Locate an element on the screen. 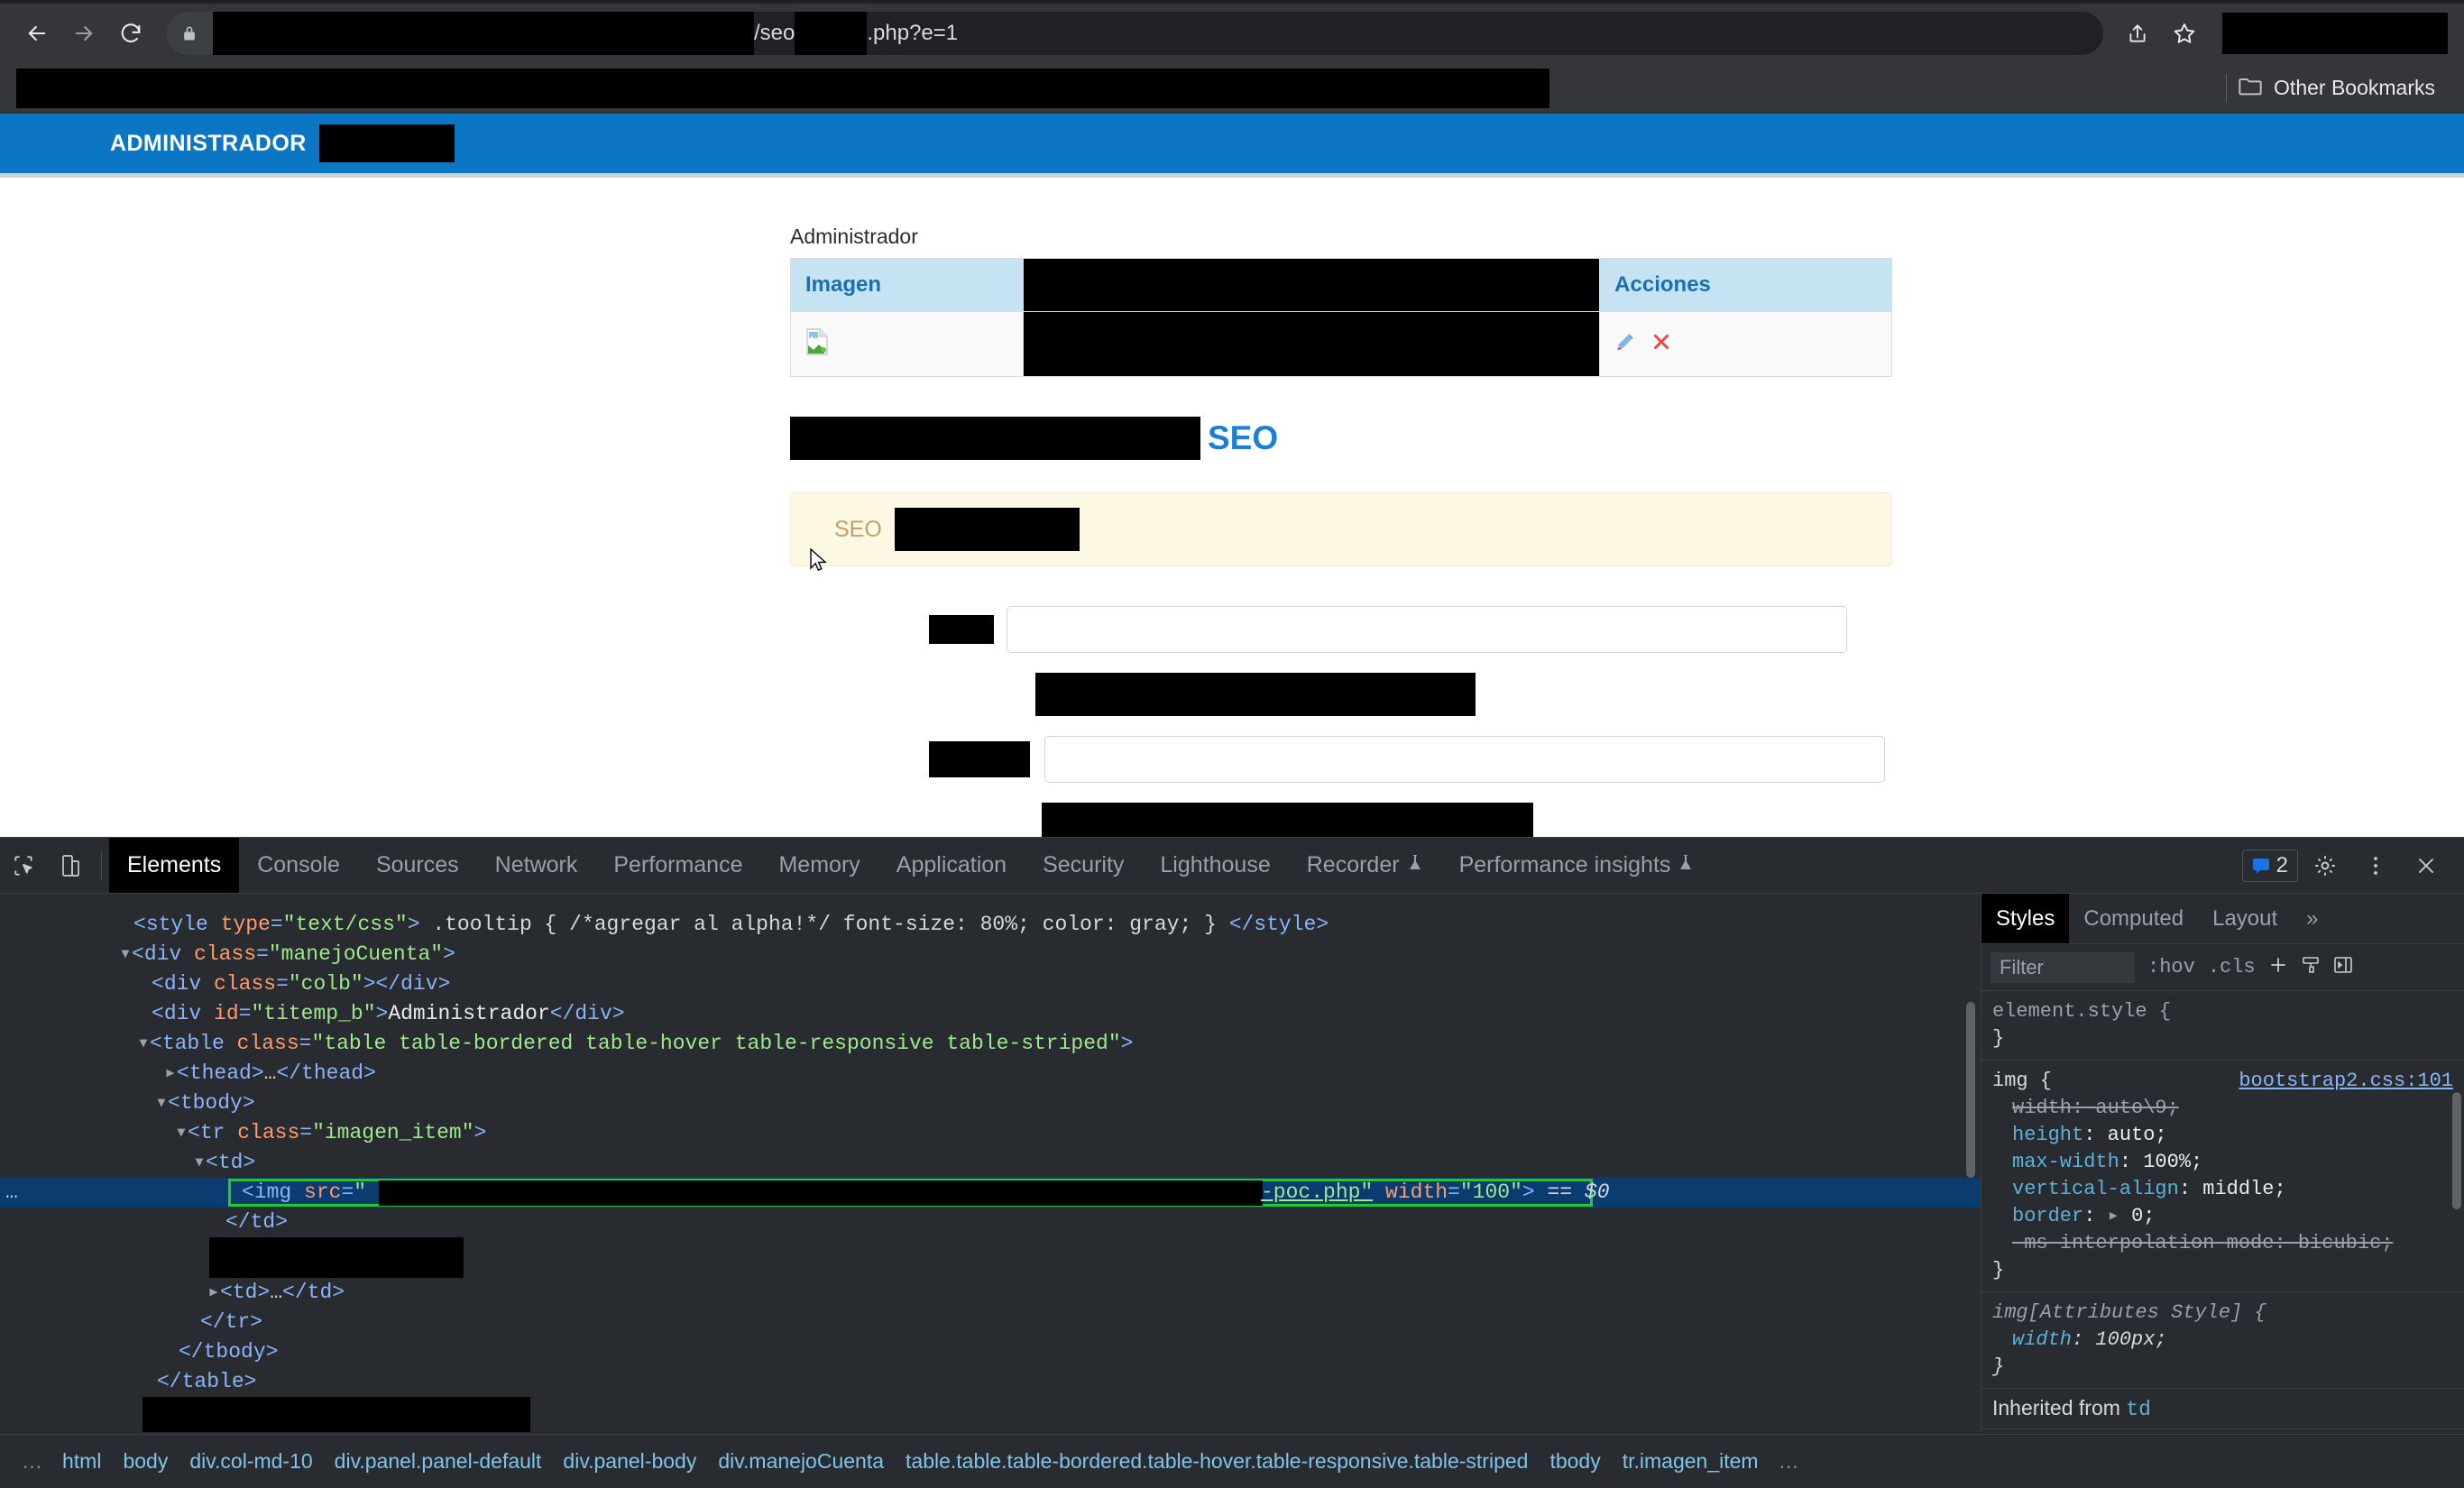 The height and width of the screenshot is (1488, 2464). other-bookmarks-item: Other Bookmarks is located at coordinates (2337, 88).